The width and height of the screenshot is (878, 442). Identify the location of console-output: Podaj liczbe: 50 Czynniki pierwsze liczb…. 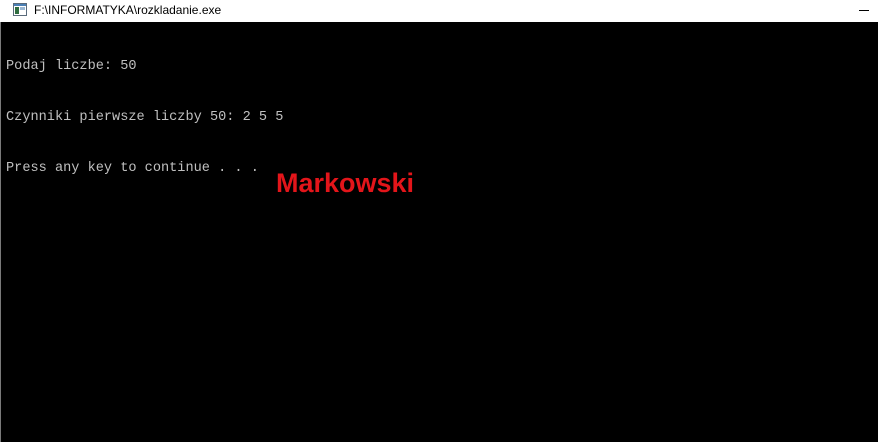
(144, 117).